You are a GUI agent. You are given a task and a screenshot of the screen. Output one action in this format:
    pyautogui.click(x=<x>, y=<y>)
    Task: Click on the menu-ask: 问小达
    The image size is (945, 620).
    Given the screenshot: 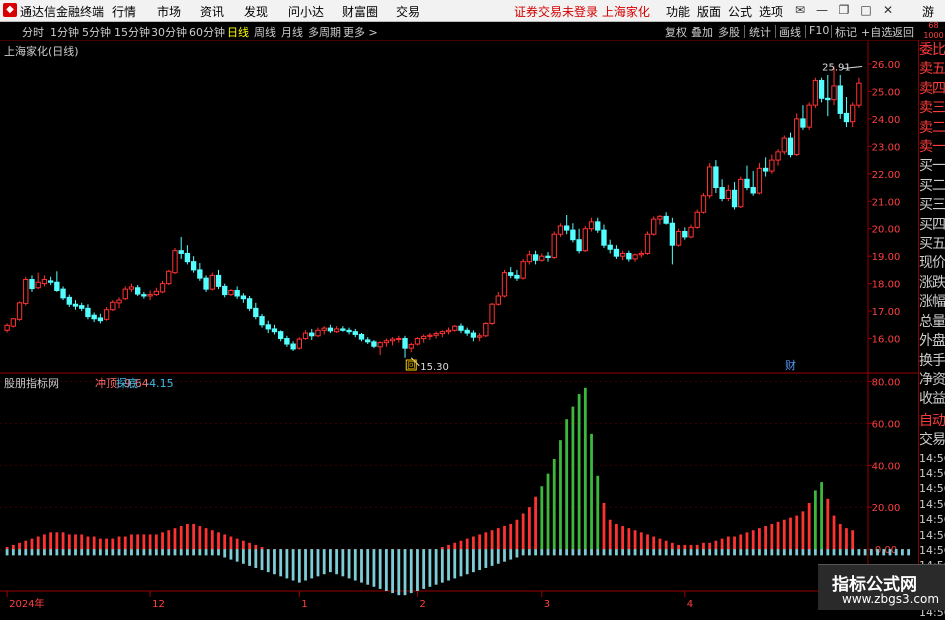 What is the action you would take?
    pyautogui.click(x=306, y=11)
    